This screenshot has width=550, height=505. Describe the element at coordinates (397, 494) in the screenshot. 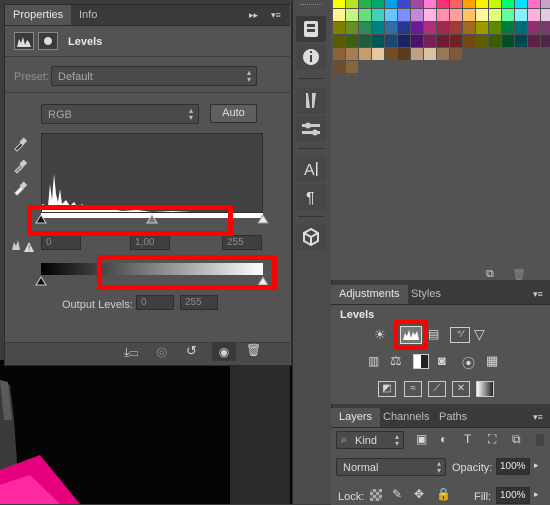

I see `lock-image-icon: ✎` at that location.